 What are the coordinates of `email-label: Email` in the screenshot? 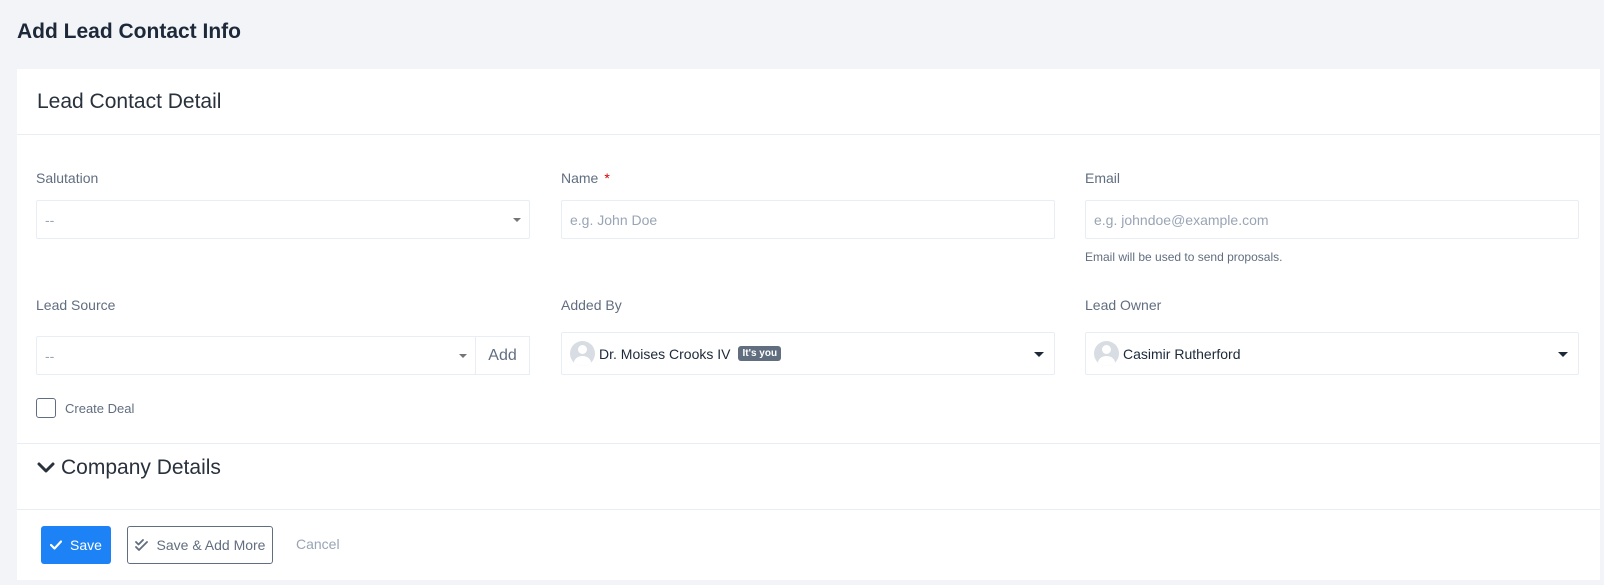 It's located at (1103, 178).